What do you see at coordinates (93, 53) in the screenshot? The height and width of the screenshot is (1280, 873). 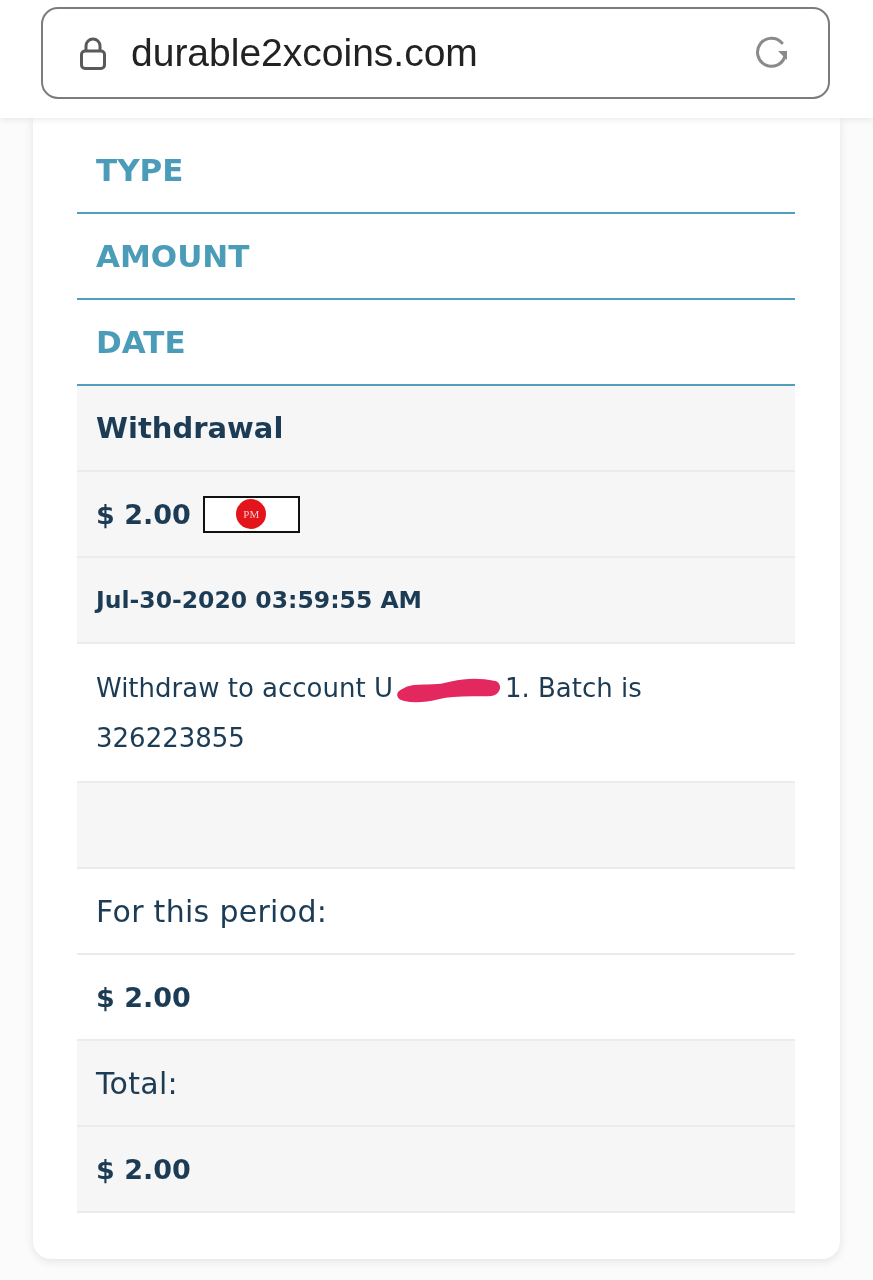 I see `lock-icon` at bounding box center [93, 53].